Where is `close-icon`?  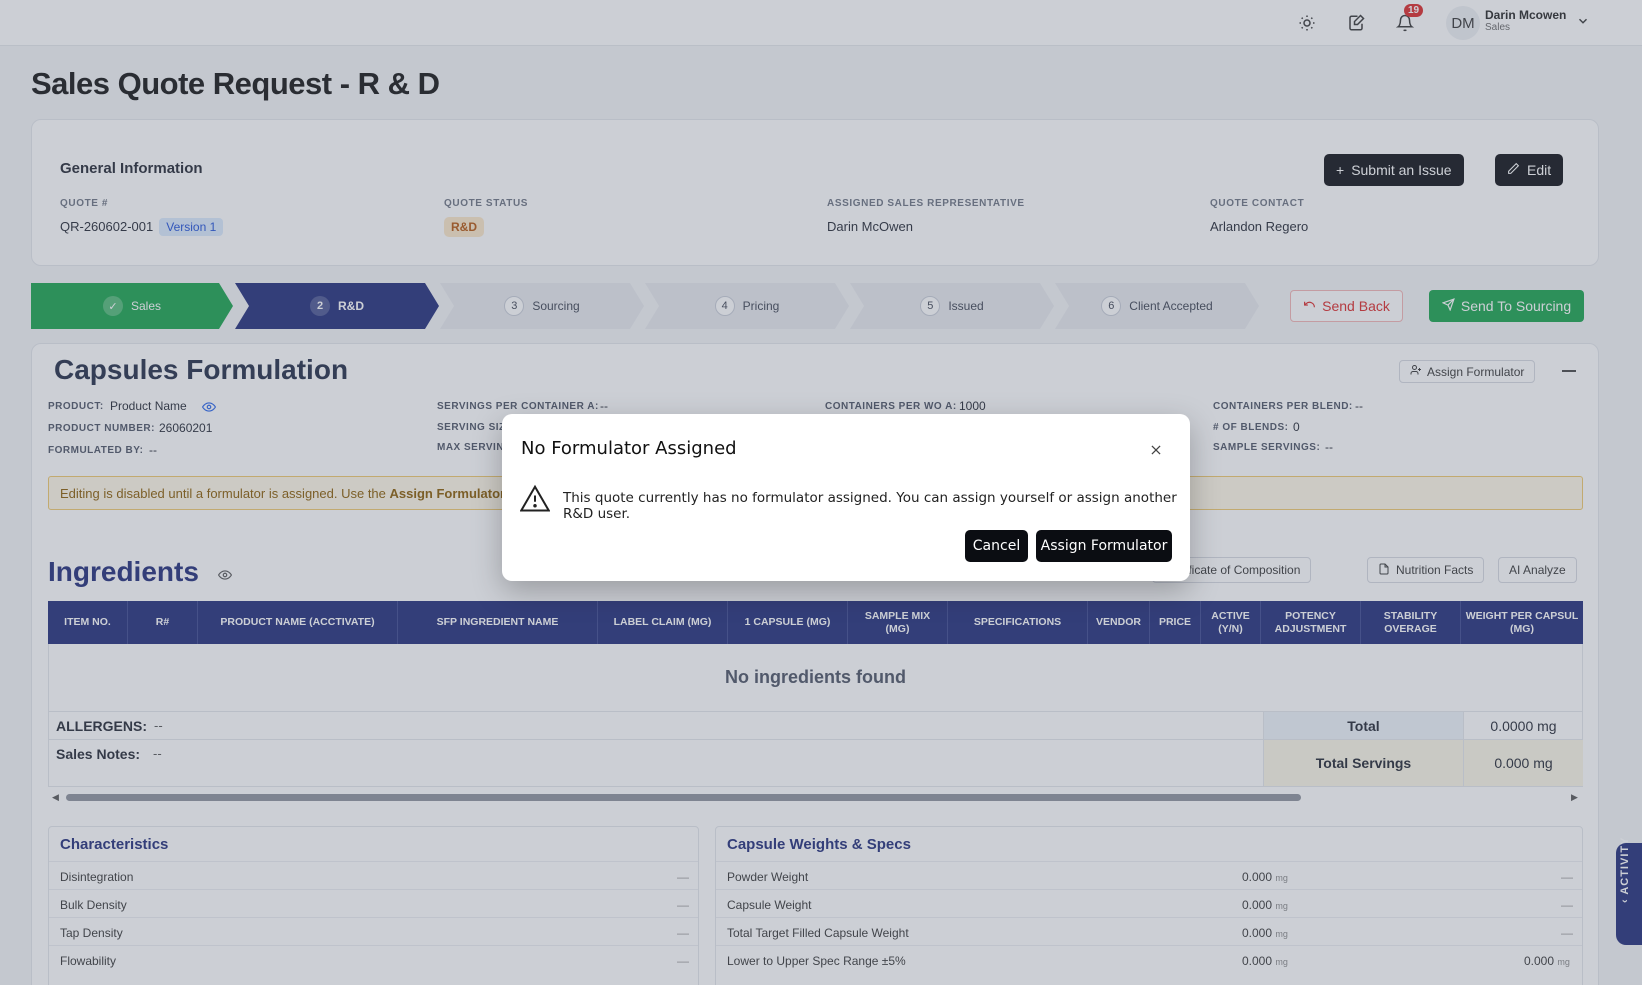
close-icon is located at coordinates (1156, 450).